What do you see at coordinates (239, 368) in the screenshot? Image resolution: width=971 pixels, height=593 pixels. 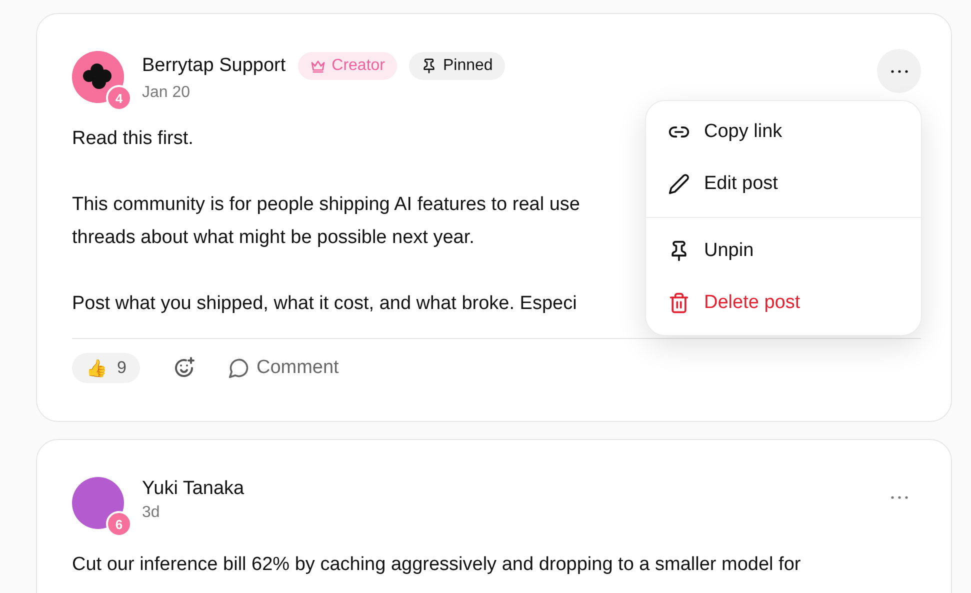 I see `speech-bubble-icon` at bounding box center [239, 368].